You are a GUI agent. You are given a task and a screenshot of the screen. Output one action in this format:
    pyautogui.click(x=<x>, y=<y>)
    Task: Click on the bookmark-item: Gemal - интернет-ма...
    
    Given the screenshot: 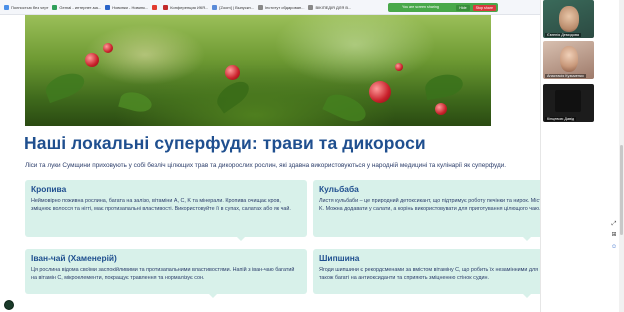 What is the action you would take?
    pyautogui.click(x=76, y=7)
    